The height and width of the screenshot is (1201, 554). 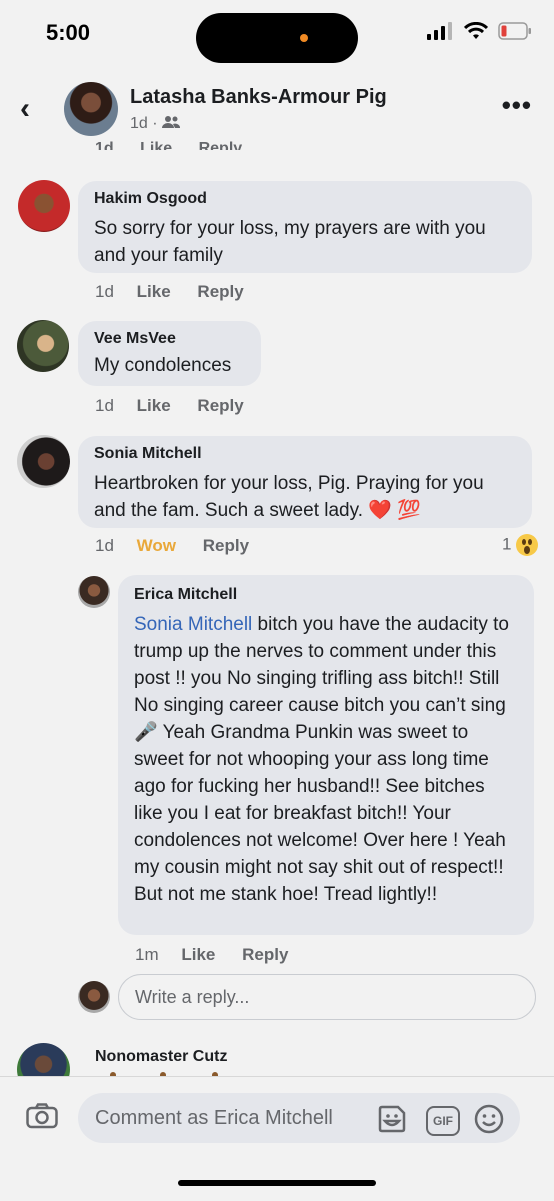 What do you see at coordinates (42, 1116) in the screenshot?
I see `camera-icon` at bounding box center [42, 1116].